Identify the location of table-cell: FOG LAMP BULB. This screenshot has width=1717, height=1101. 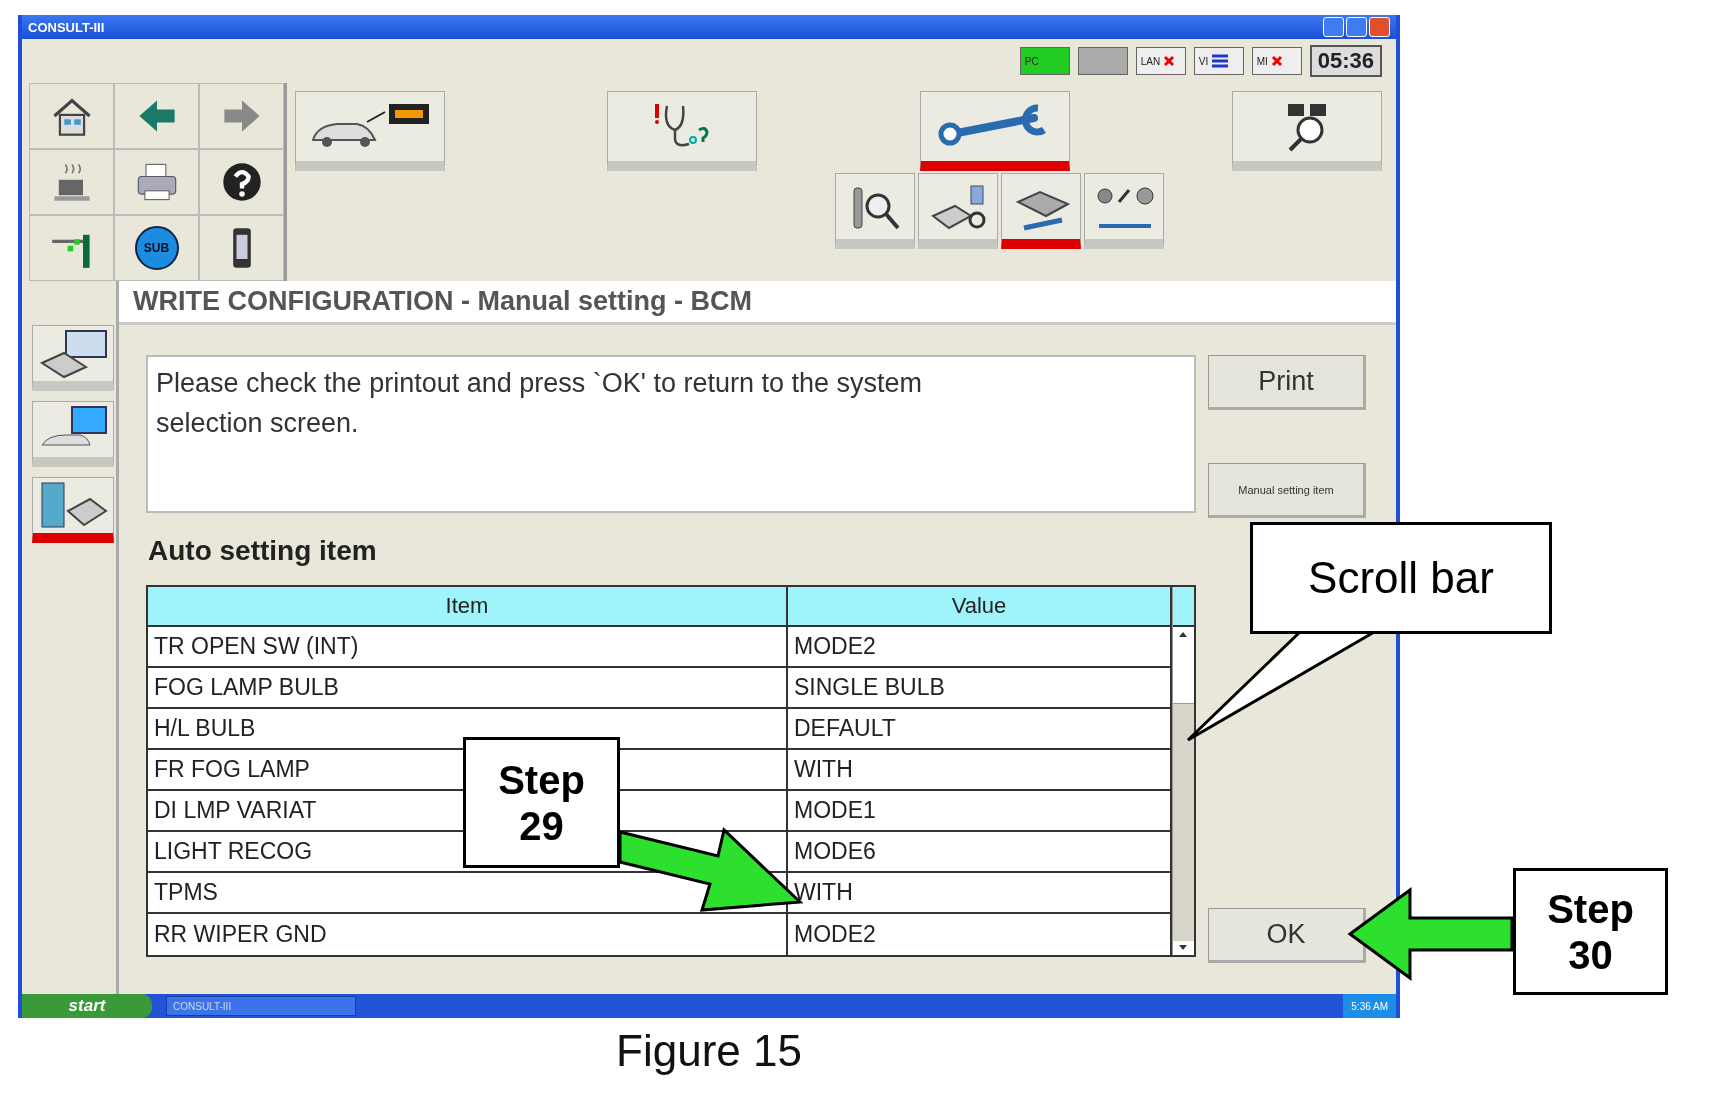
(468, 687).